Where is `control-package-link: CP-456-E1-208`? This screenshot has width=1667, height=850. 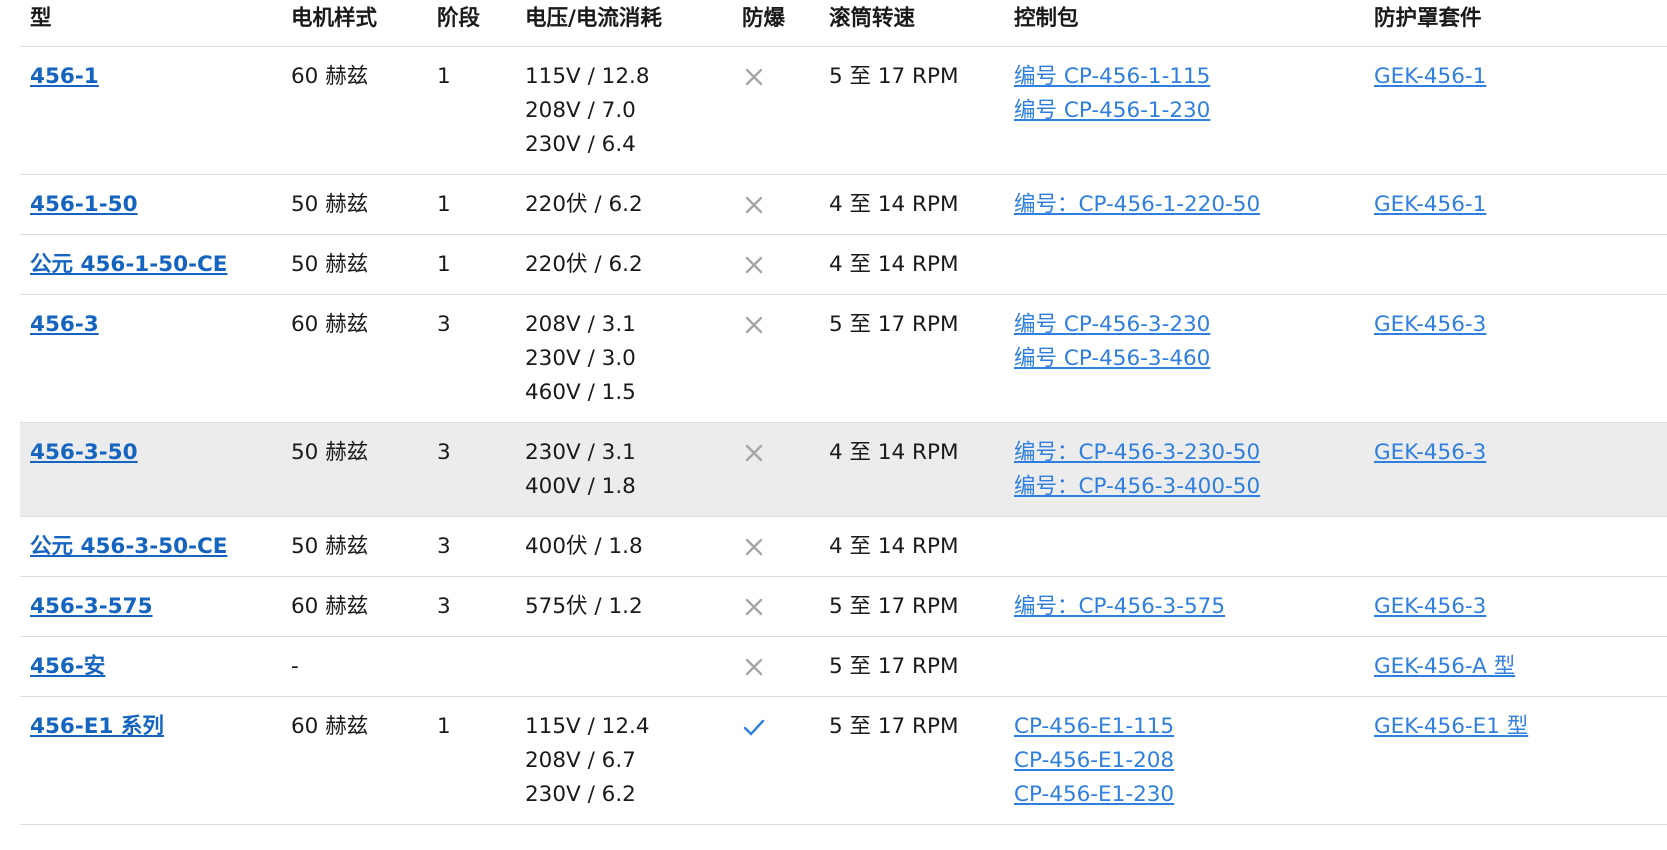
control-package-link: CP-456-E1-208 is located at coordinates (1194, 761).